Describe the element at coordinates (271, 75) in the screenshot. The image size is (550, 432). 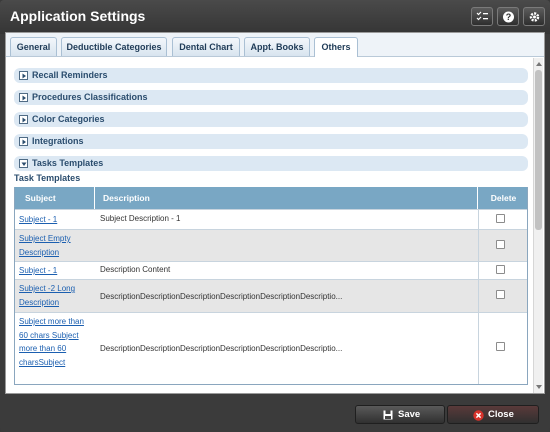
I see `section-recall-reminders: Recall Reminders` at that location.